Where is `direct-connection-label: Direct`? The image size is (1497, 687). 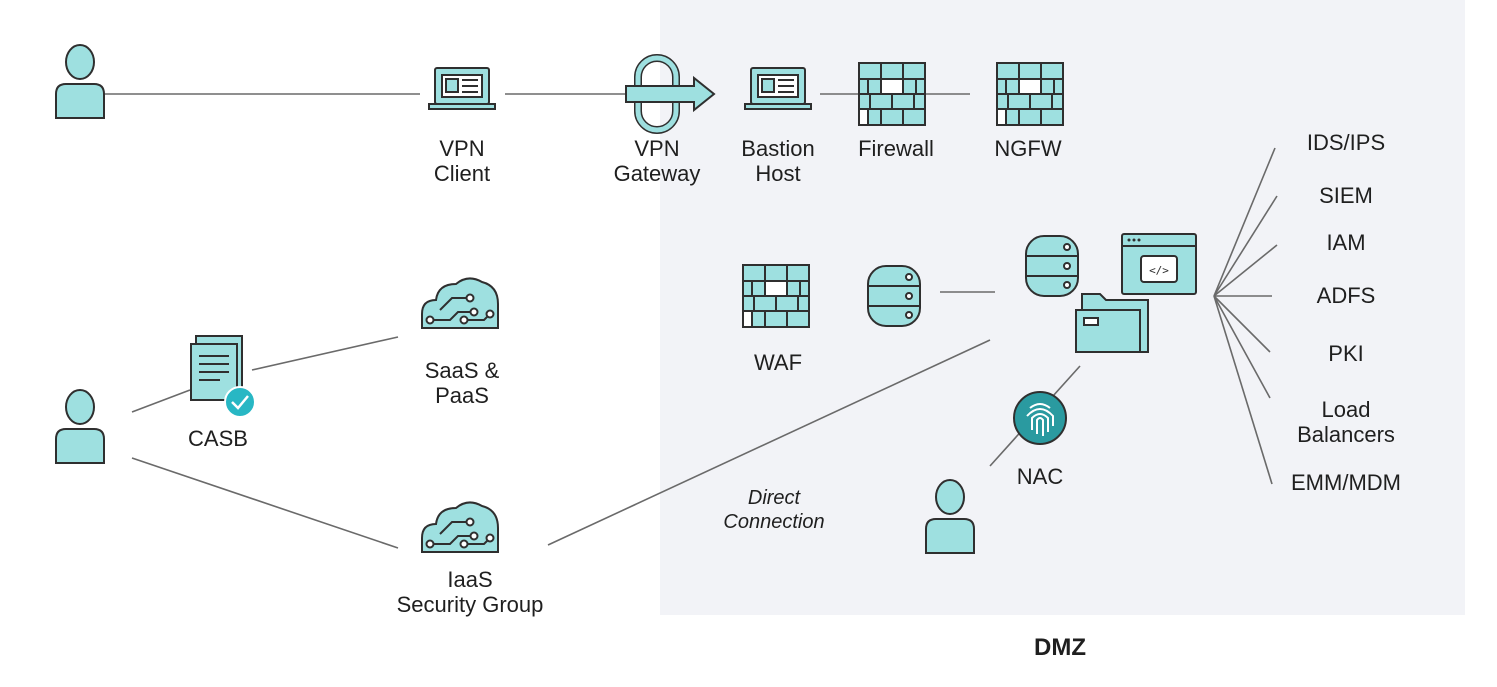
direct-connection-label: Direct is located at coordinates (775, 498).